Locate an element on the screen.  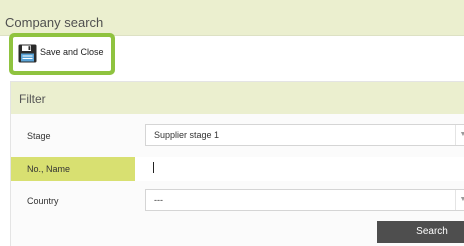
filter-title: Filter is located at coordinates (32, 99).